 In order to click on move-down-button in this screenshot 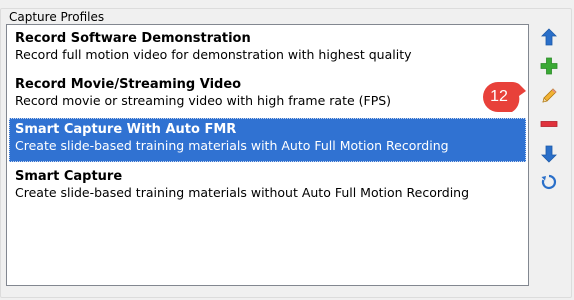, I will do `click(549, 154)`.